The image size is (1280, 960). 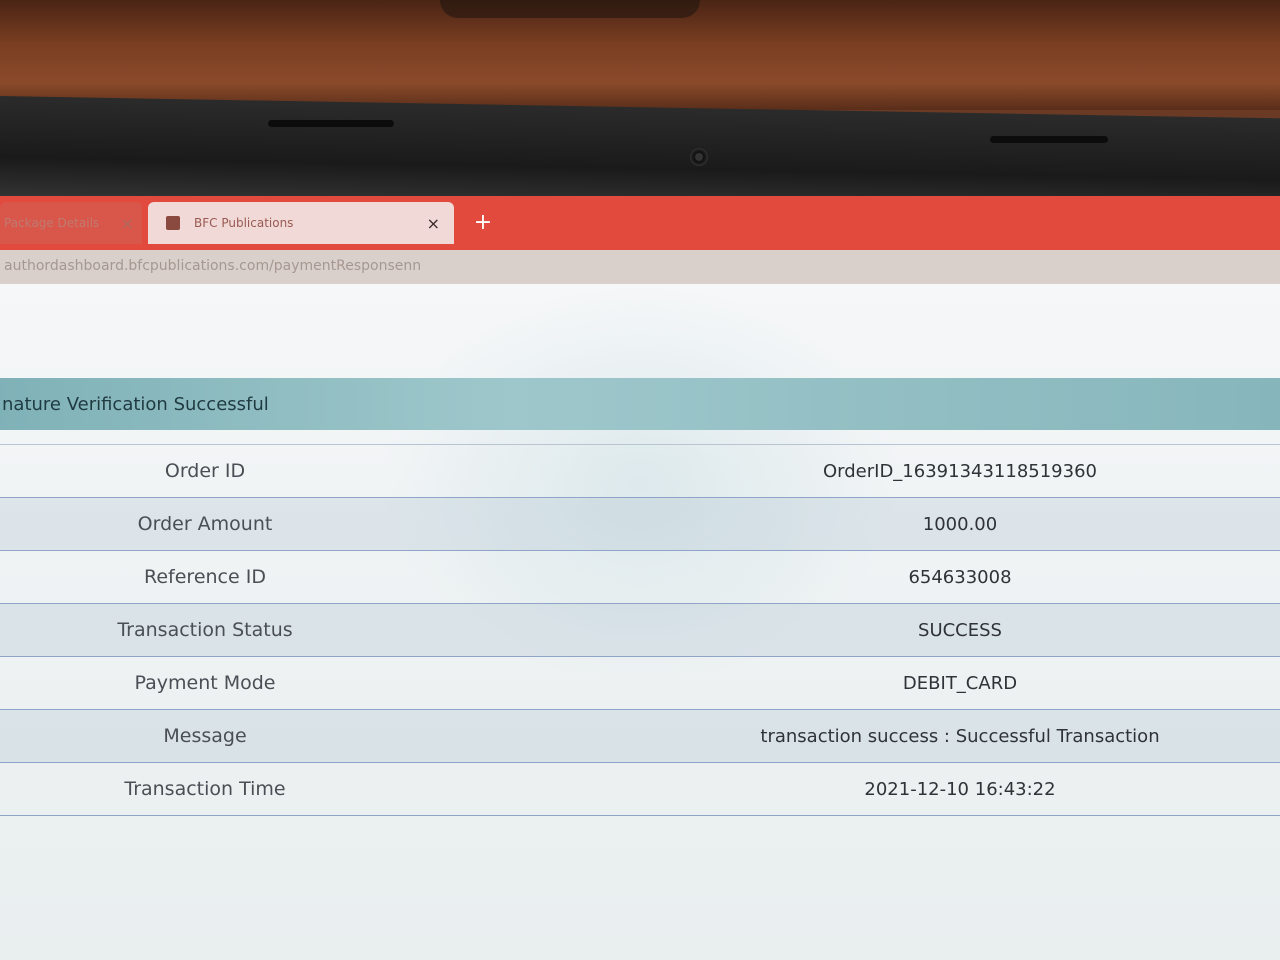 What do you see at coordinates (960, 683) in the screenshot?
I see `row-value: DEBIT_CARD` at bounding box center [960, 683].